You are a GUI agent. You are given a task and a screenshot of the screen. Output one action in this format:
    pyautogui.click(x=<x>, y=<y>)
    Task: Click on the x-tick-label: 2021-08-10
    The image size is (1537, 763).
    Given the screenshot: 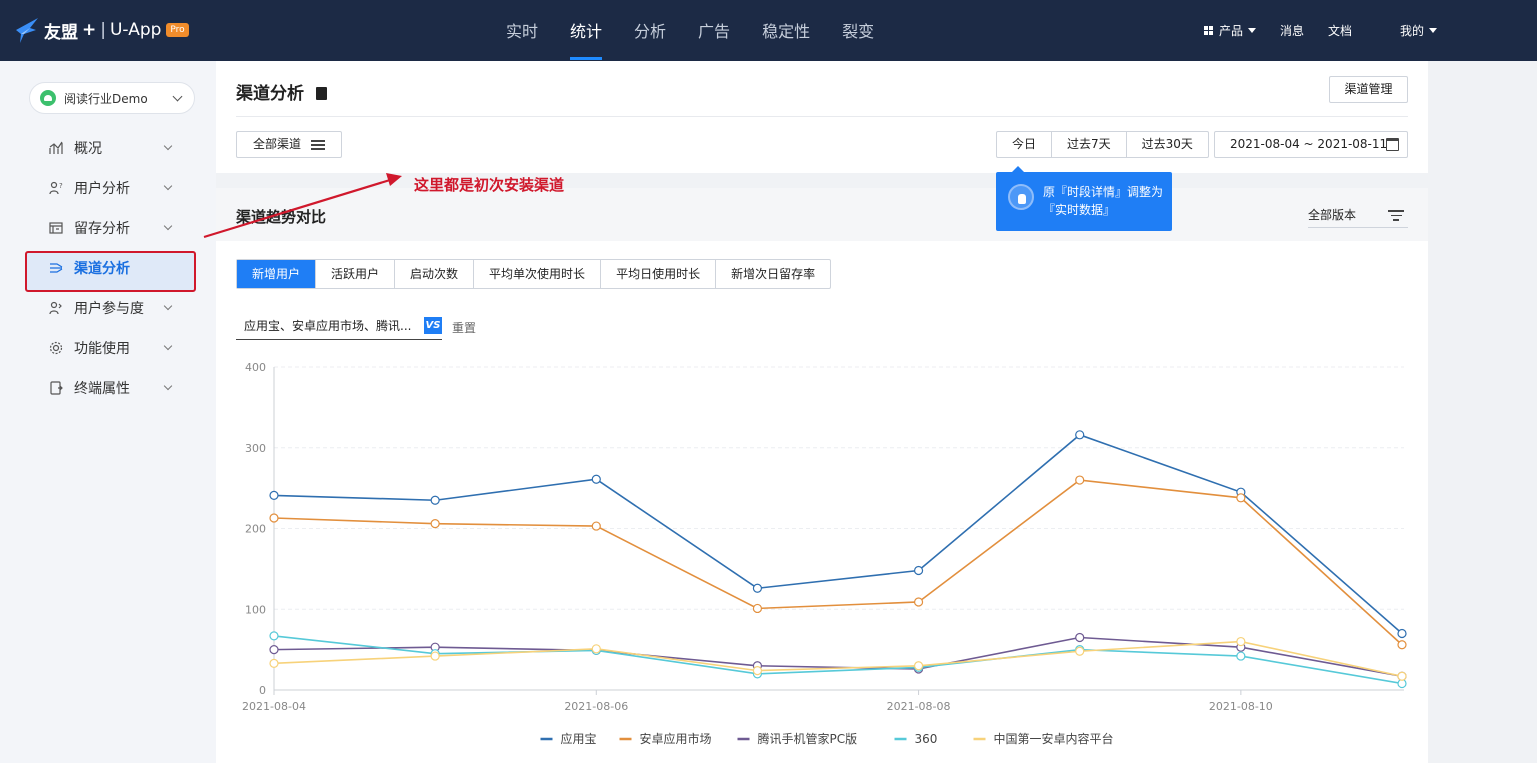 What is the action you would take?
    pyautogui.click(x=1241, y=706)
    